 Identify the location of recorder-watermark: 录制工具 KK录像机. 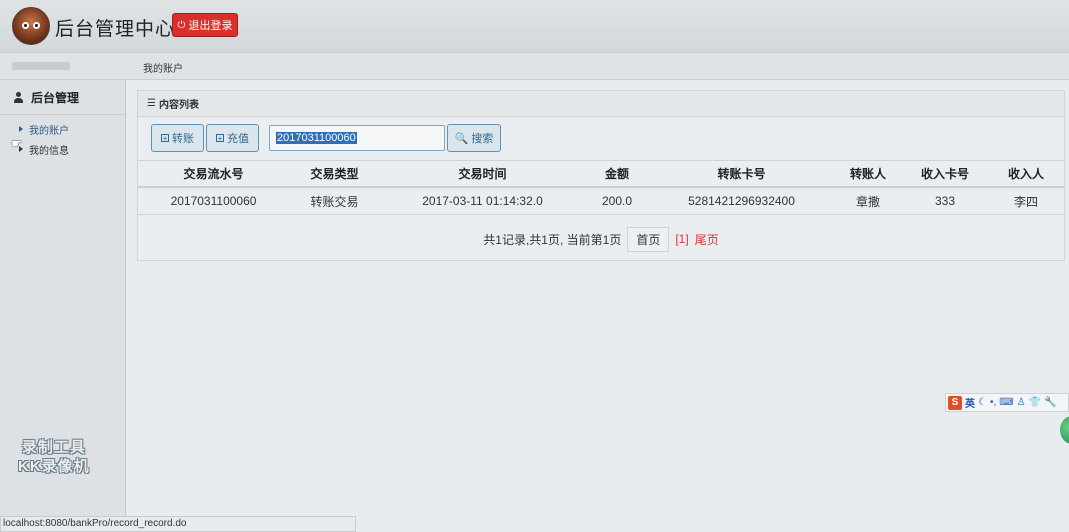
(54, 457).